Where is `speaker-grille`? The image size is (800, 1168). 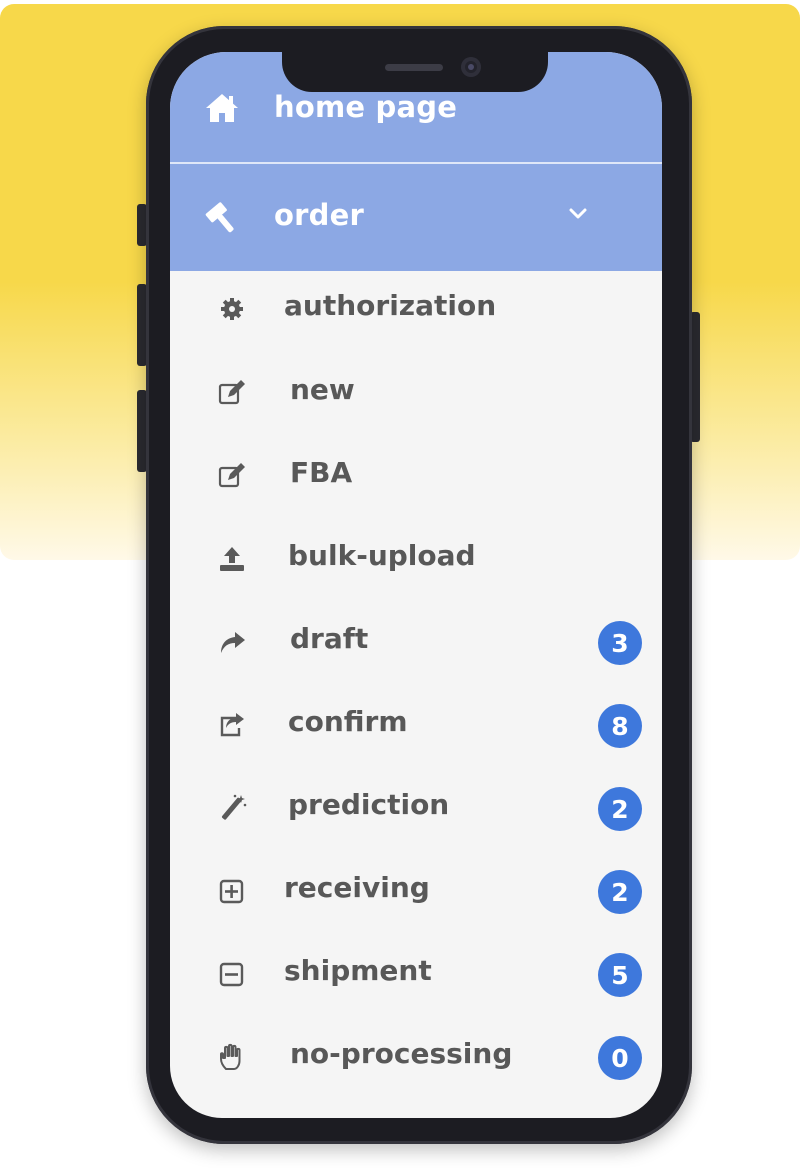
speaker-grille is located at coordinates (414, 67).